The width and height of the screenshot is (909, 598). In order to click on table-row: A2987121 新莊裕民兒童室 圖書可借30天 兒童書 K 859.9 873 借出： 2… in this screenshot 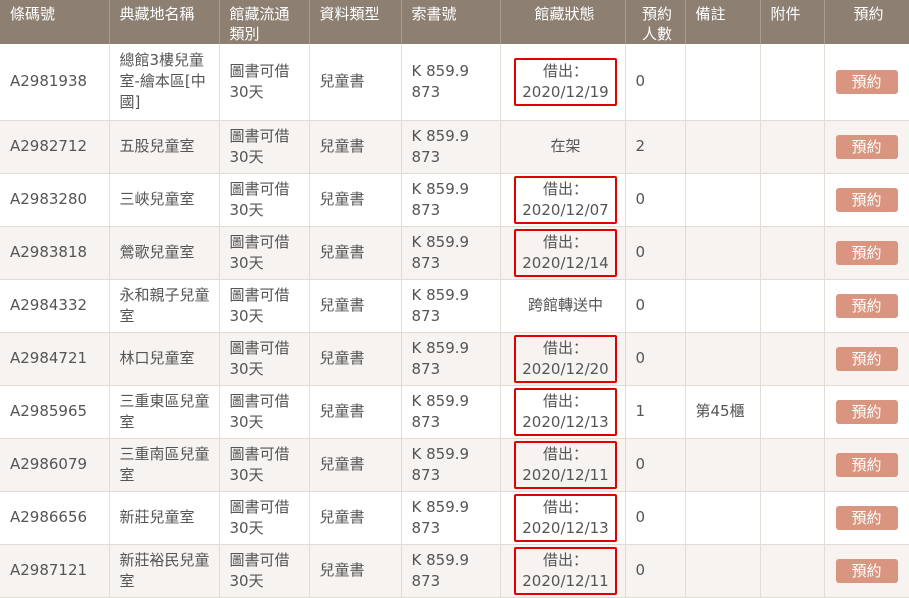, I will do `click(454, 571)`.